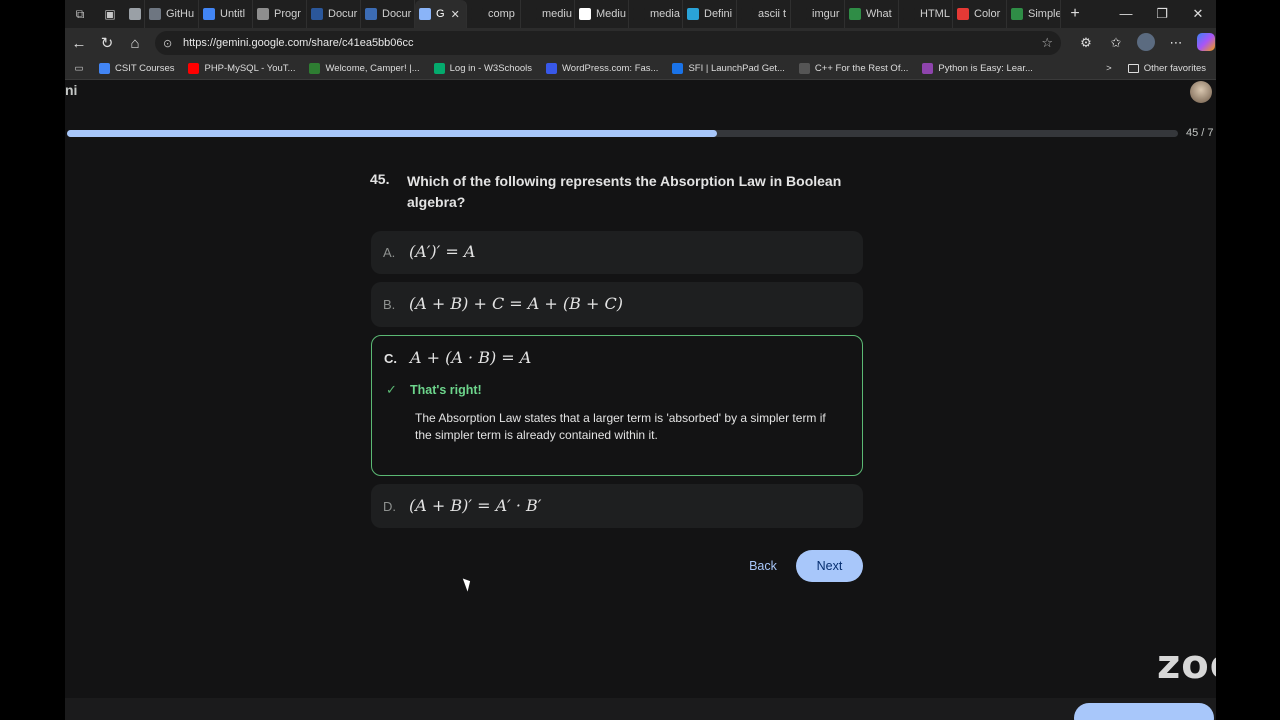 The image size is (1280, 720). Describe the element at coordinates (1047, 43) in the screenshot. I see `favorite-star-icon: ☆` at that location.